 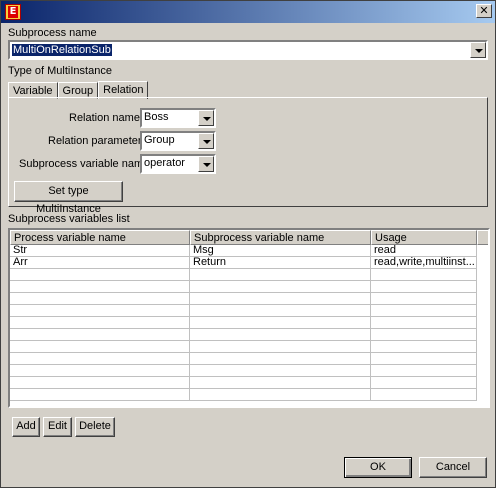 What do you see at coordinates (86, 164) in the screenshot?
I see `subprocess-variable-label: Subprocess variable name:` at bounding box center [86, 164].